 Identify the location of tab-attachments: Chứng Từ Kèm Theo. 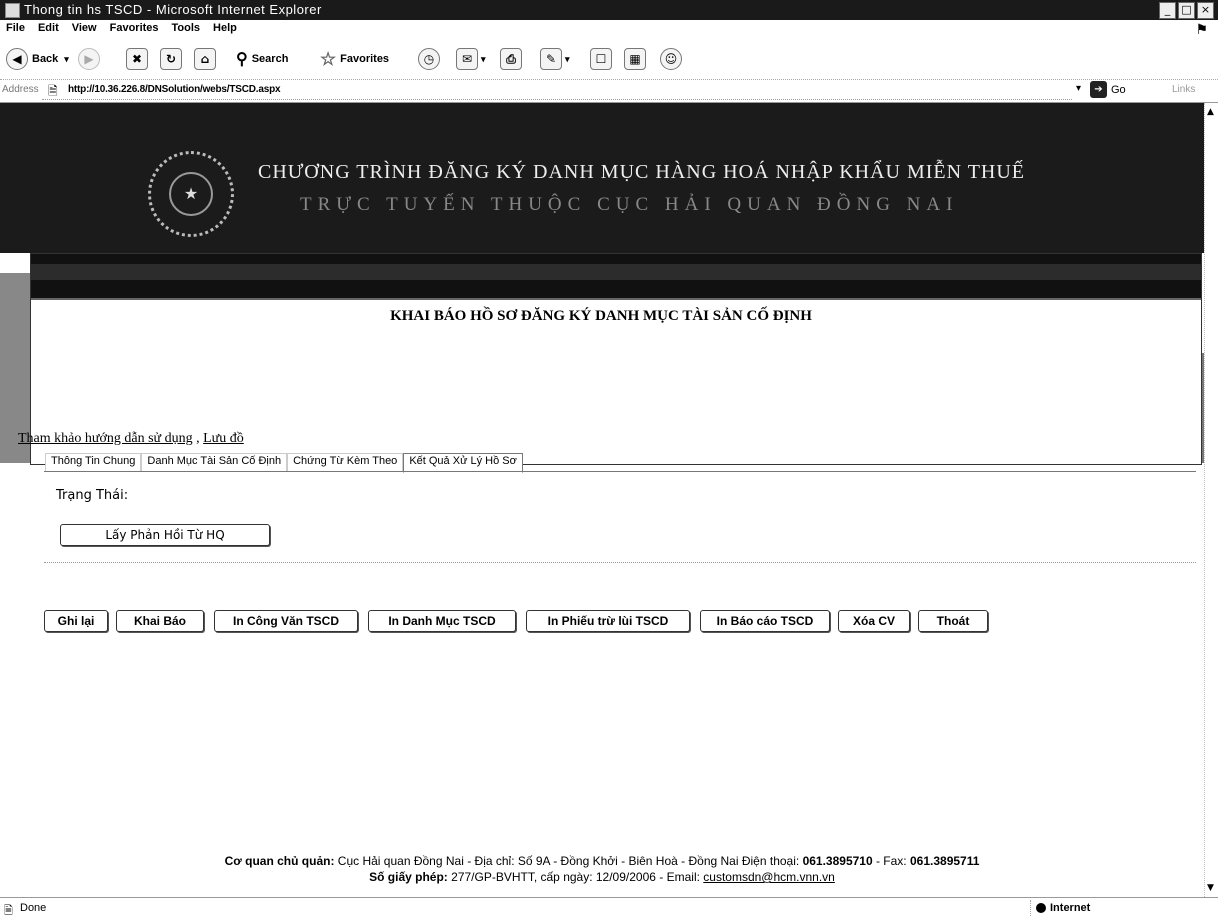
(345, 462).